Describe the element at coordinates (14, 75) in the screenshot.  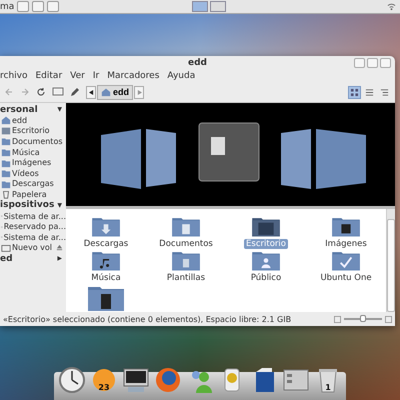
I see `menu-item: rchivo` at that location.